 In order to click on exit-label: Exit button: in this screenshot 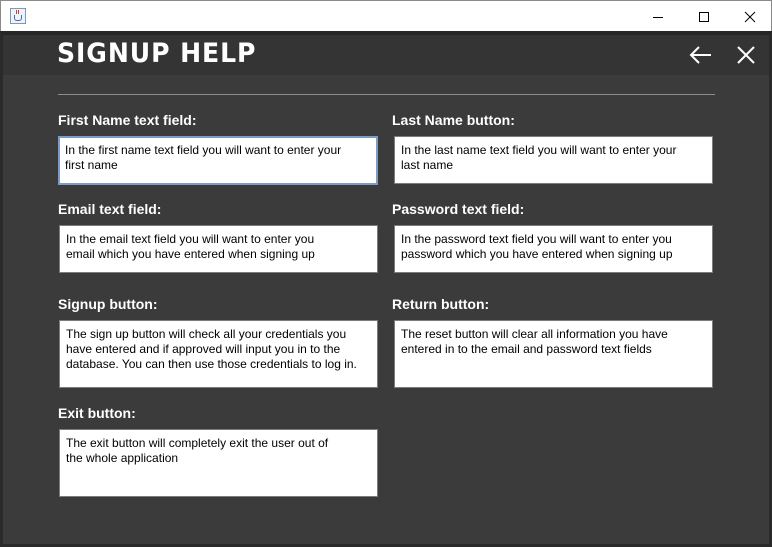, I will do `click(97, 413)`.